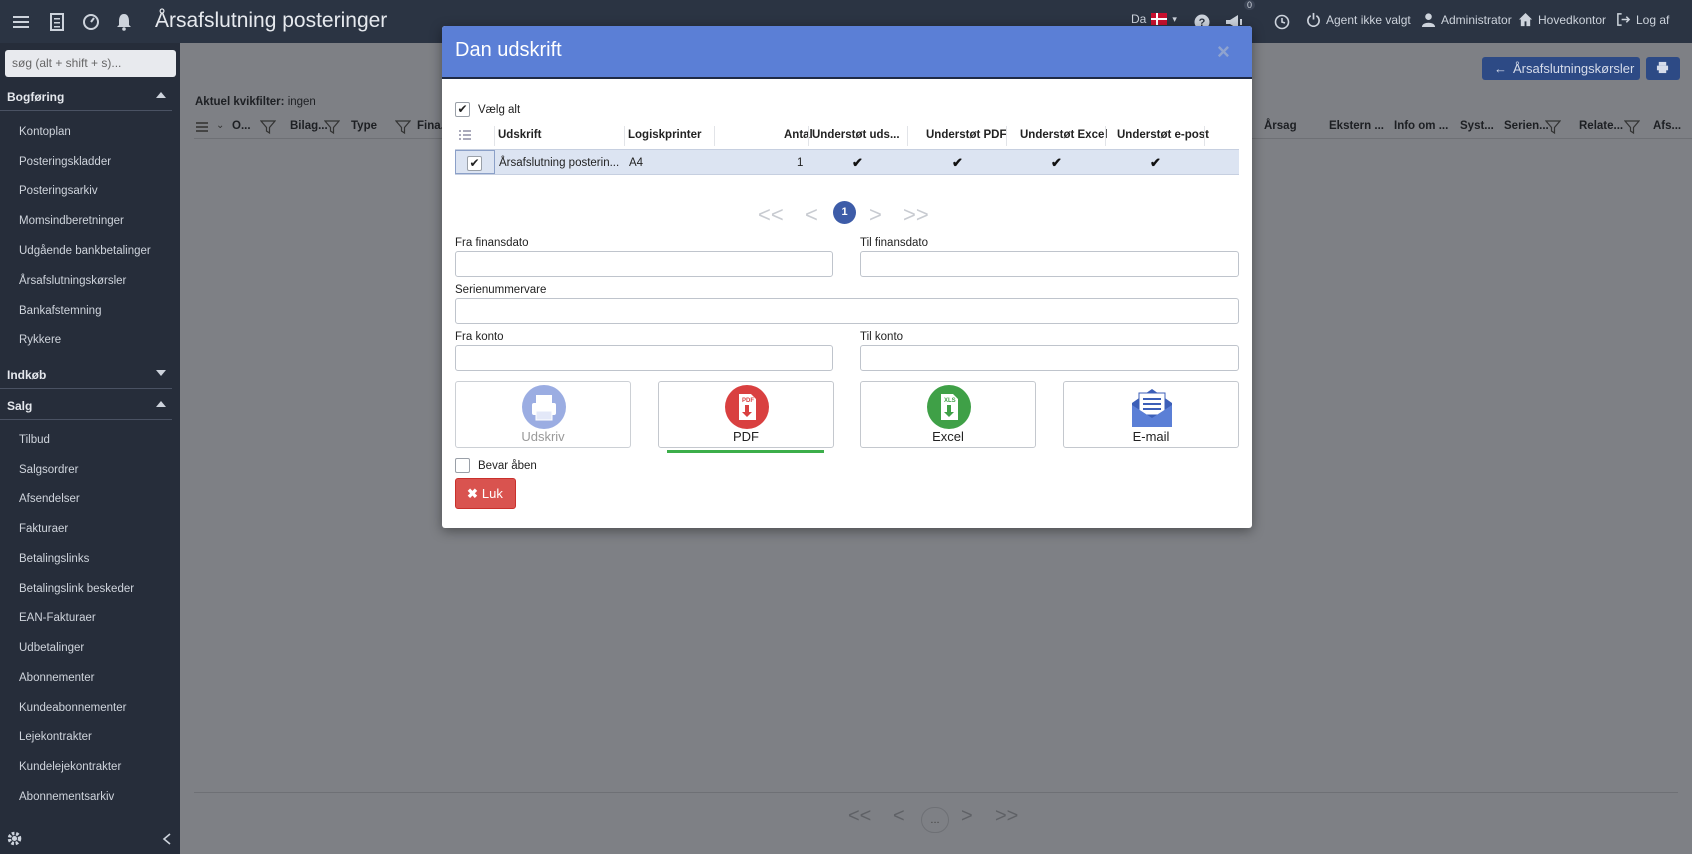 Image resolution: width=1692 pixels, height=854 pixels. What do you see at coordinates (55, 737) in the screenshot?
I see `sidebar-item-lejekontrakter: Lejekontrakter` at bounding box center [55, 737].